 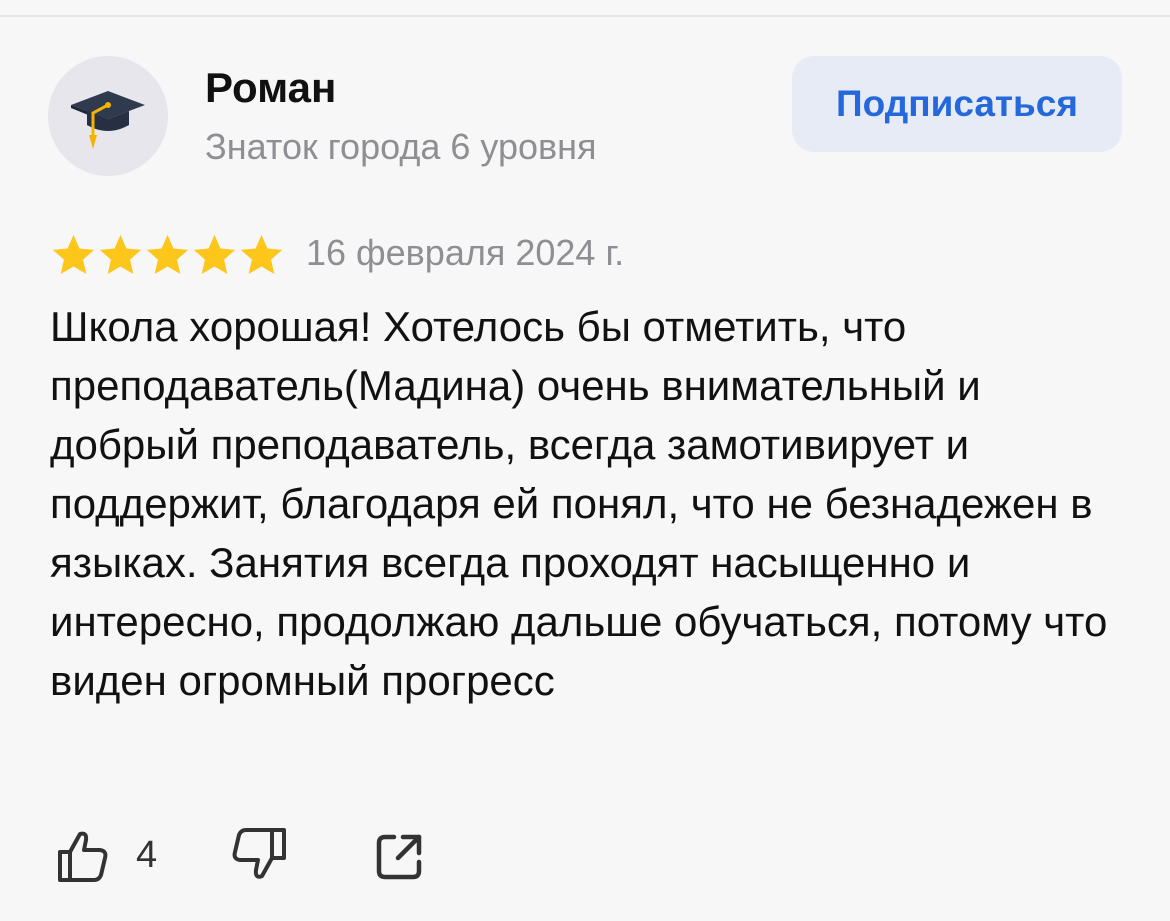 I want to click on like-count: 4, so click(x=147, y=854).